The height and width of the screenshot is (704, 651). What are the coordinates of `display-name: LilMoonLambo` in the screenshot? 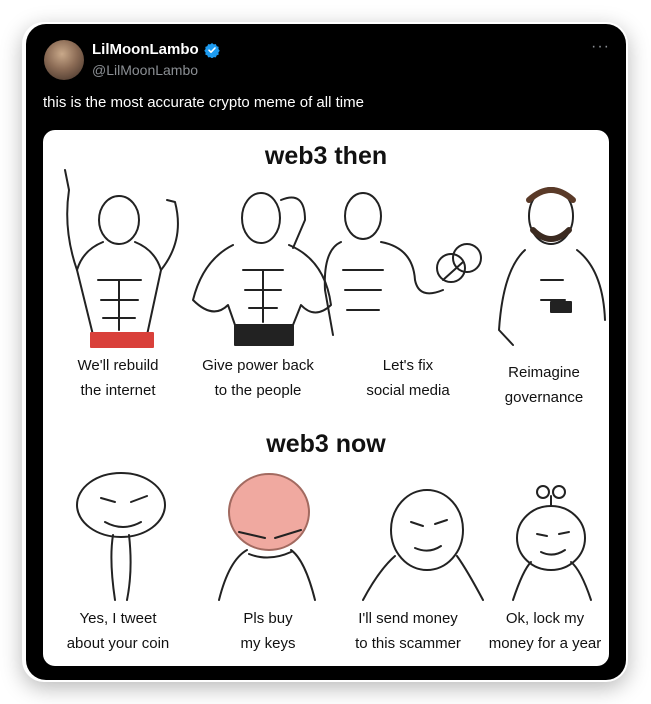 It's located at (145, 49).